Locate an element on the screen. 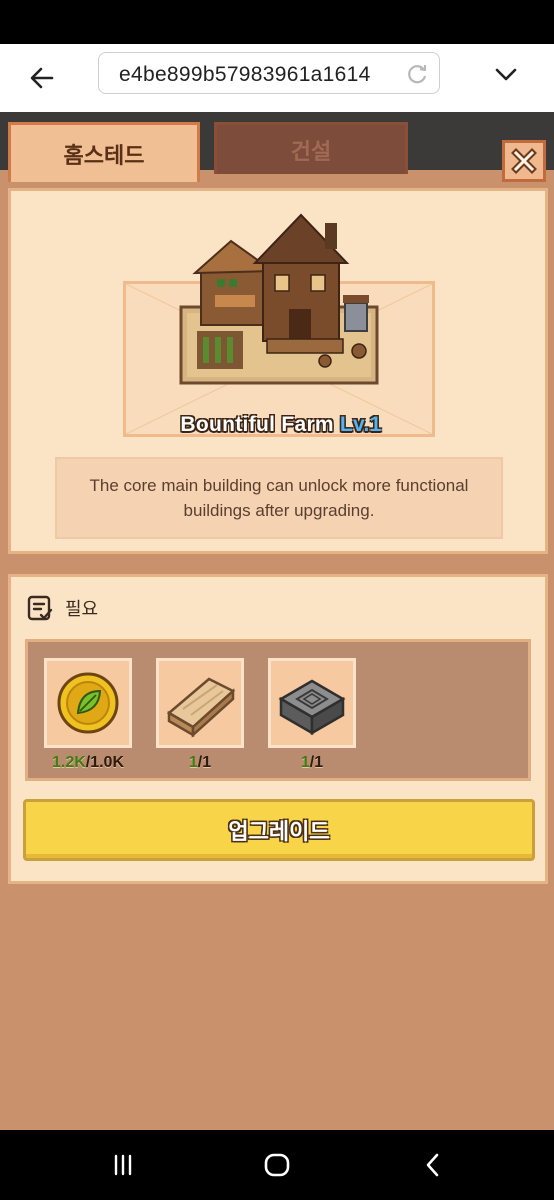 The image size is (554, 1200). back-icon is located at coordinates (432, 1165).